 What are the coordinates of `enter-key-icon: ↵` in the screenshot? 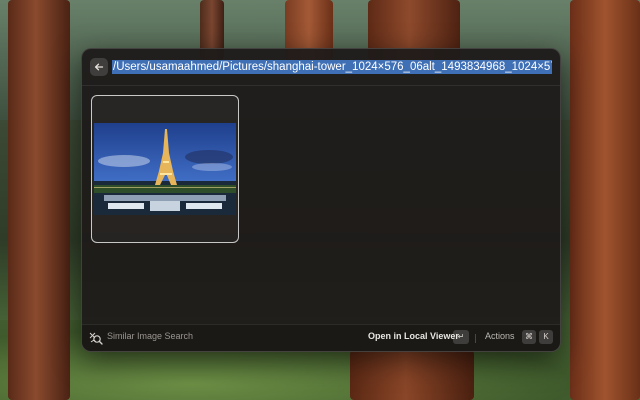 It's located at (461, 337).